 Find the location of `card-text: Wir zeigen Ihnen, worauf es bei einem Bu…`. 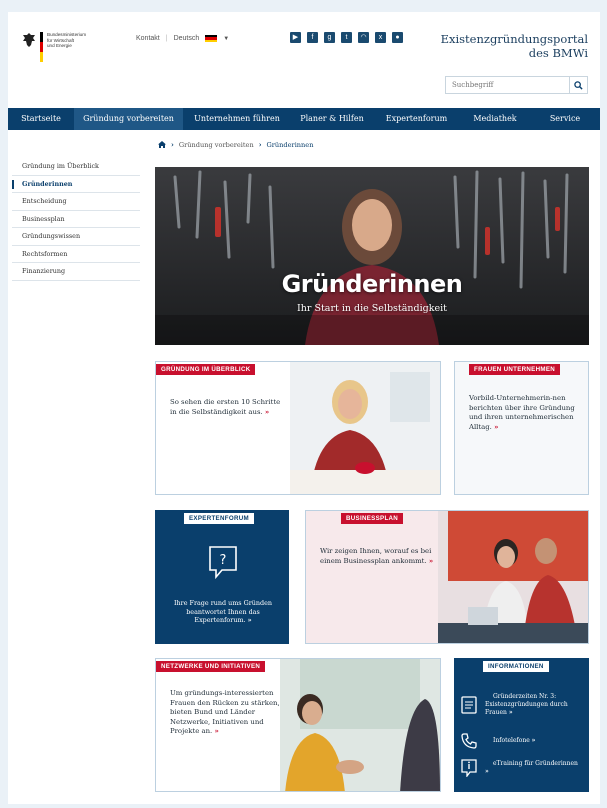

card-text: Wir zeigen Ihnen, worauf es bei einem Bu… is located at coordinates (377, 556).